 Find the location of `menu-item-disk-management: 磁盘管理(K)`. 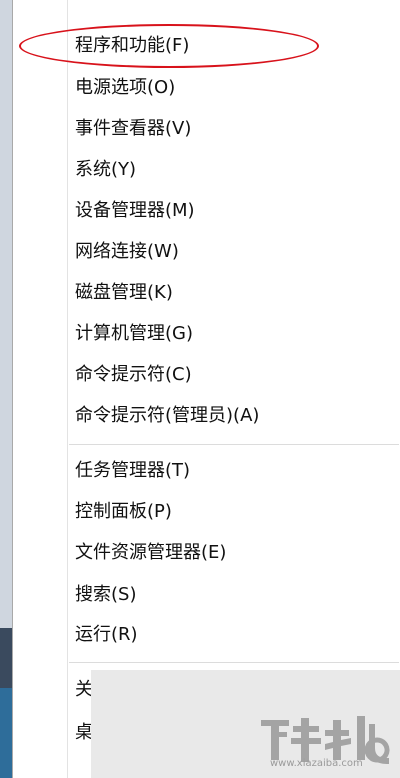

menu-item-disk-management: 磁盘管理(K) is located at coordinates (124, 293).